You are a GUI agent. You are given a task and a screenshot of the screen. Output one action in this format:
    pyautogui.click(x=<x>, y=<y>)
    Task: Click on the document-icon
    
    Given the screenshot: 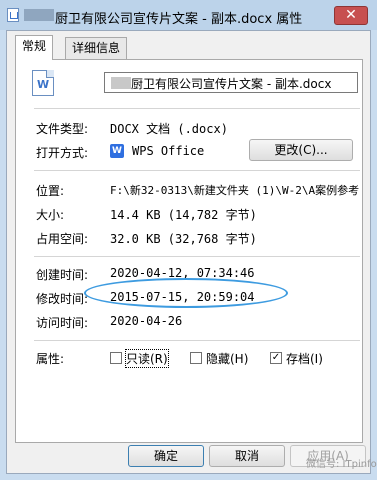 What is the action you would take?
    pyautogui.click(x=13, y=15)
    